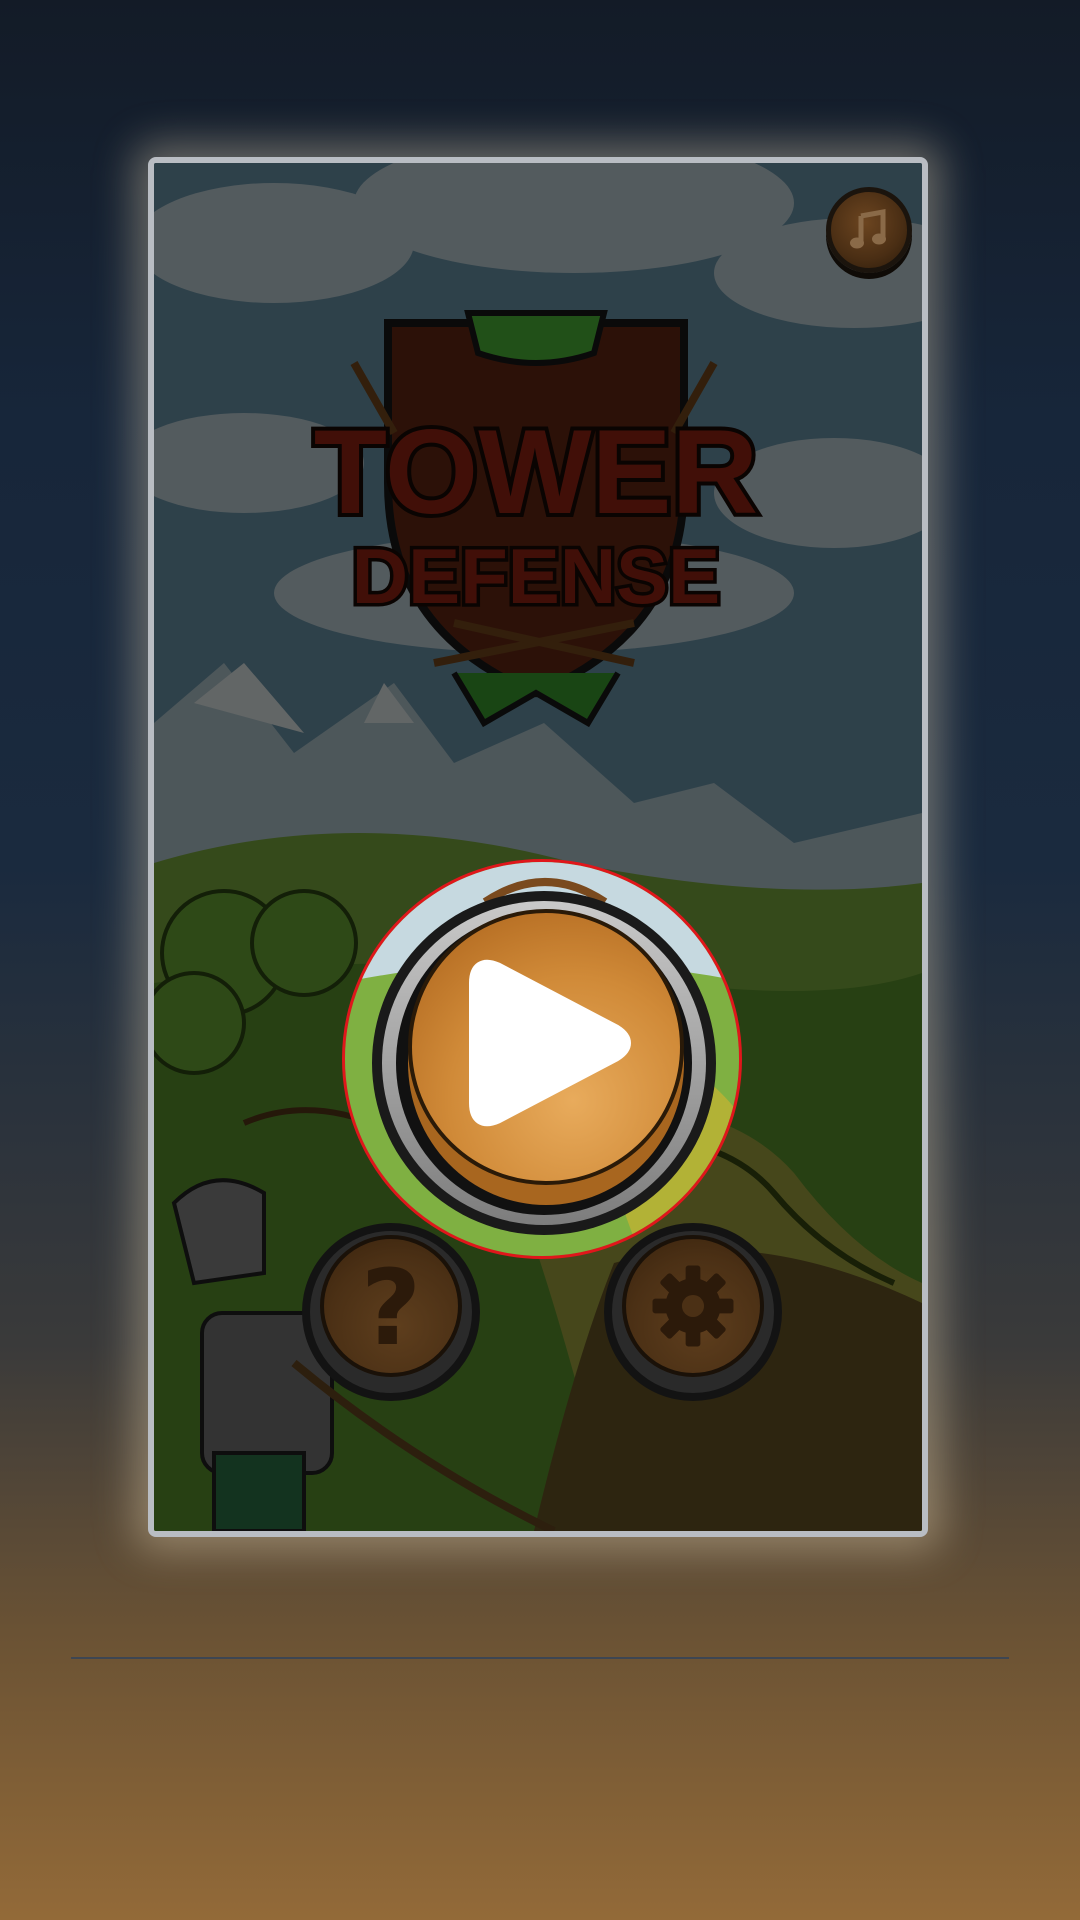  What do you see at coordinates (540, 1658) in the screenshot?
I see `divider-line` at bounding box center [540, 1658].